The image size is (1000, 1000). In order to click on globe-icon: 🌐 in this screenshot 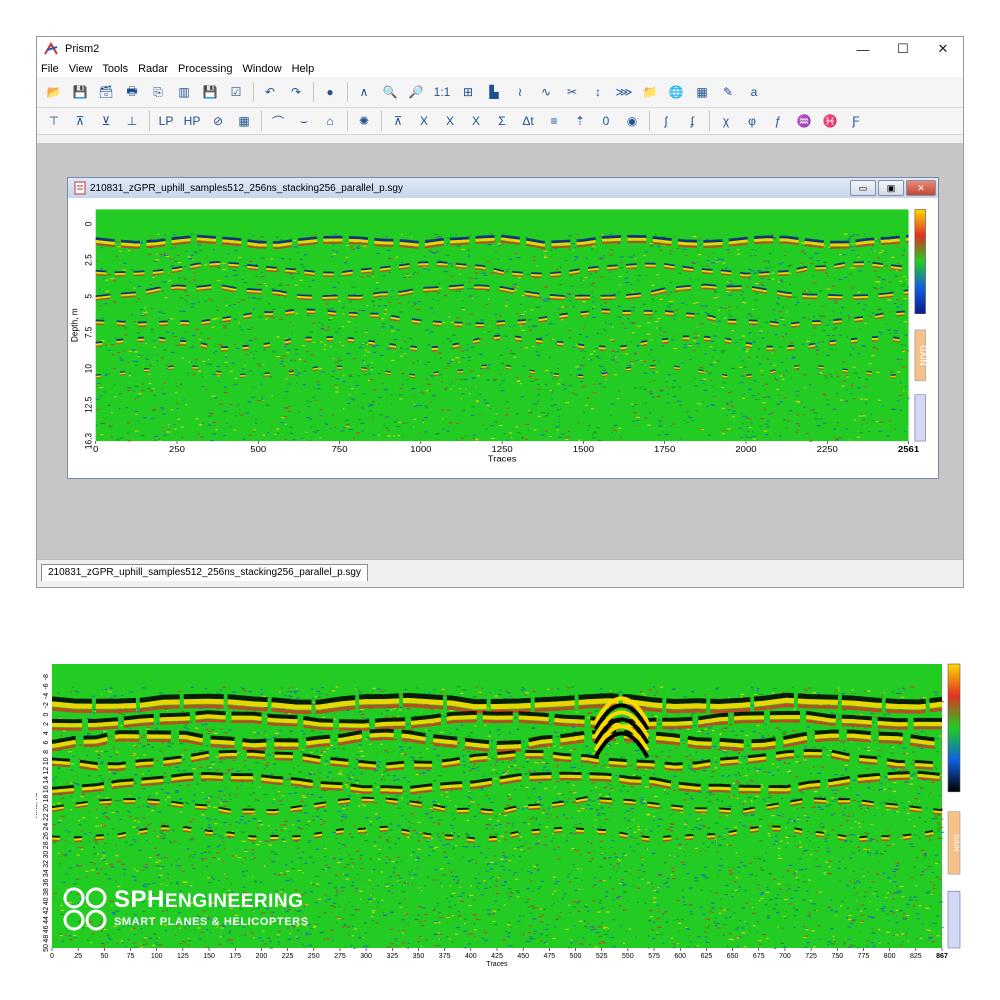, I will do `click(676, 92)`.